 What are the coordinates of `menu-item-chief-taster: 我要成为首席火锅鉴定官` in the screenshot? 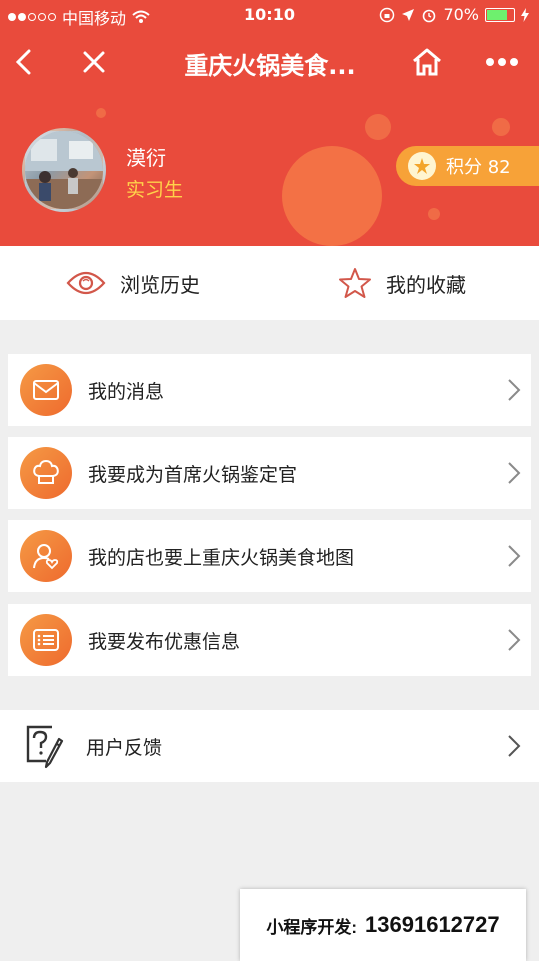 It's located at (269, 473).